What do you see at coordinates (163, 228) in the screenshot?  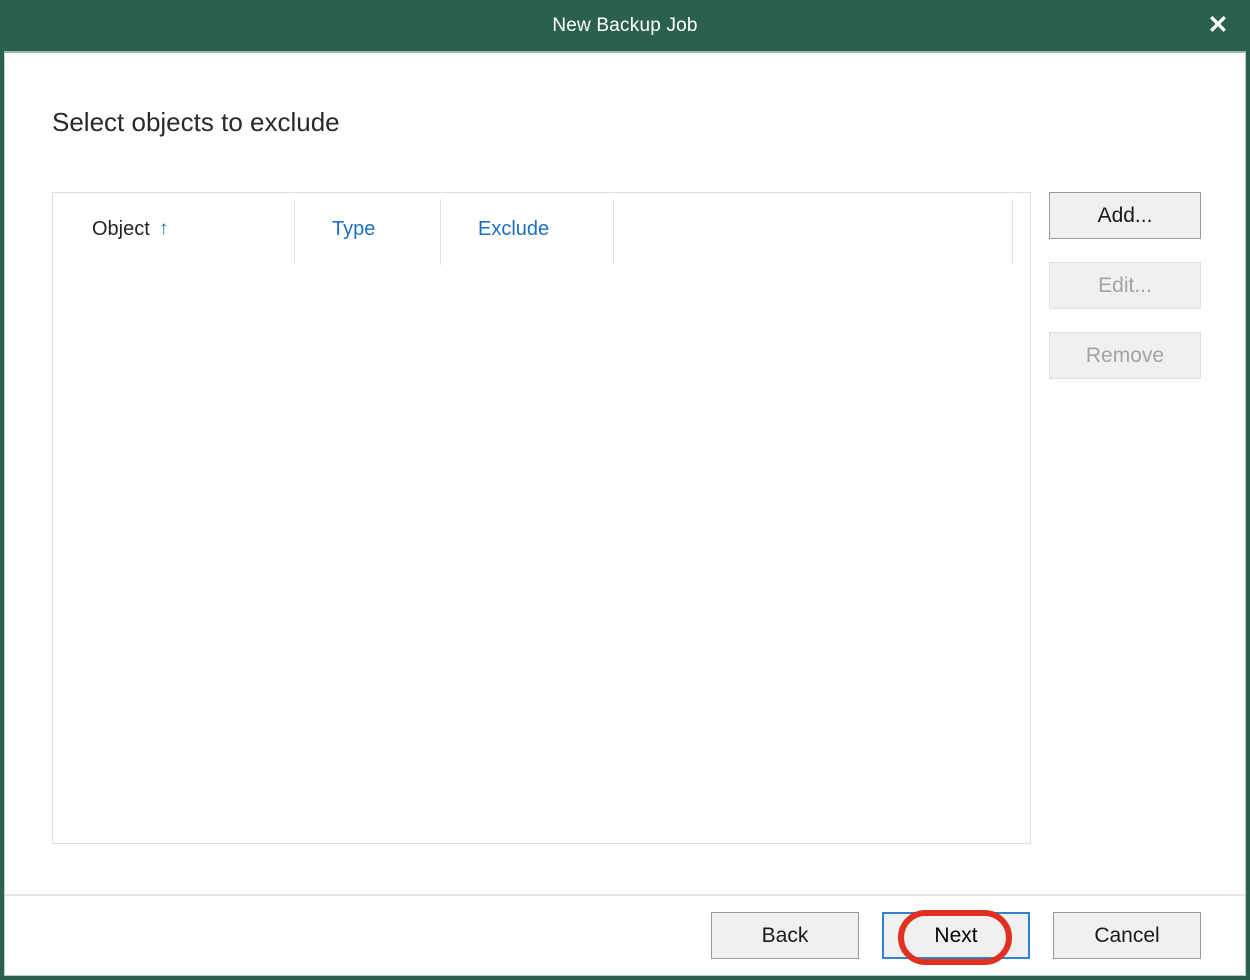 I see `sort-ascending-icon: ↑` at bounding box center [163, 228].